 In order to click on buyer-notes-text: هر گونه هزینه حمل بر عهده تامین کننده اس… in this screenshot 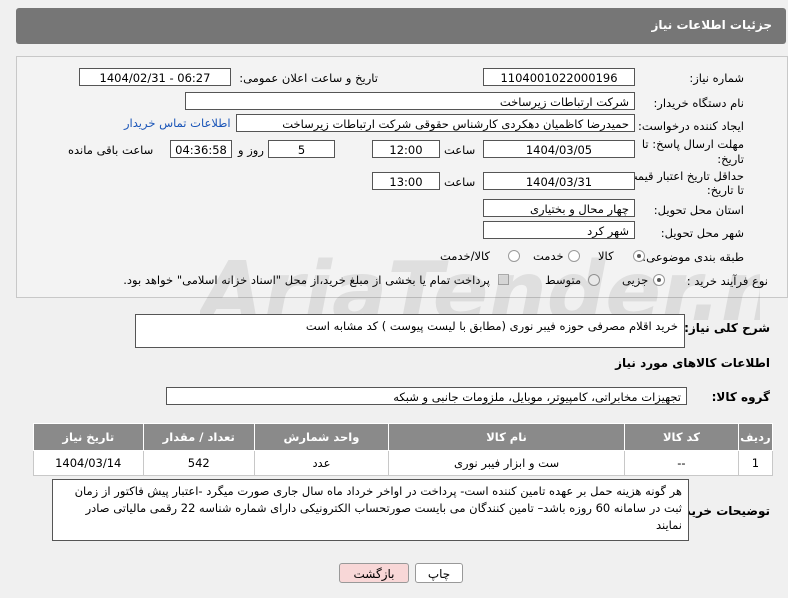, I will do `click(378, 508)`.